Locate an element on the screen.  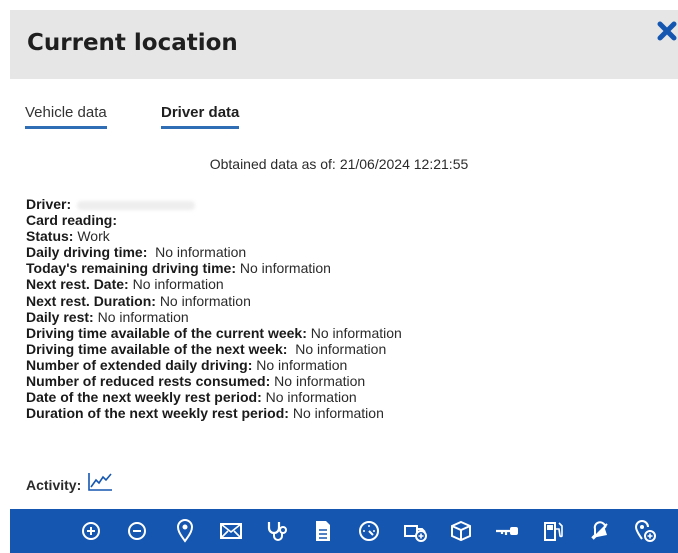
tab-driver-data: Driver data is located at coordinates (200, 116).